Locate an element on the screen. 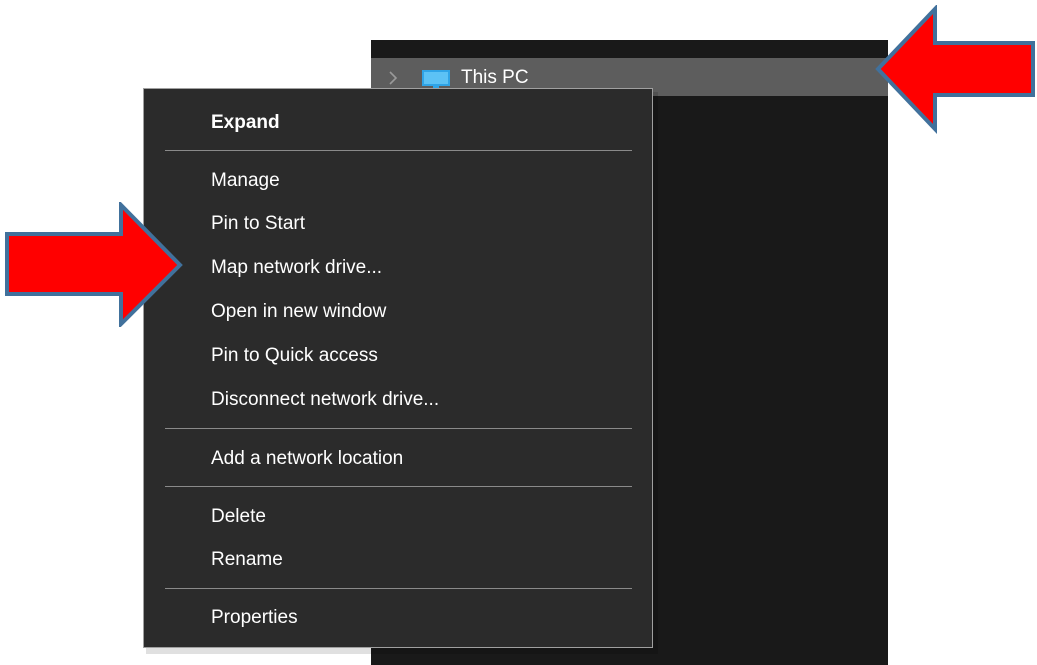 The image size is (1037, 665). menu-item-pin-to-start: Pin to Start is located at coordinates (258, 224).